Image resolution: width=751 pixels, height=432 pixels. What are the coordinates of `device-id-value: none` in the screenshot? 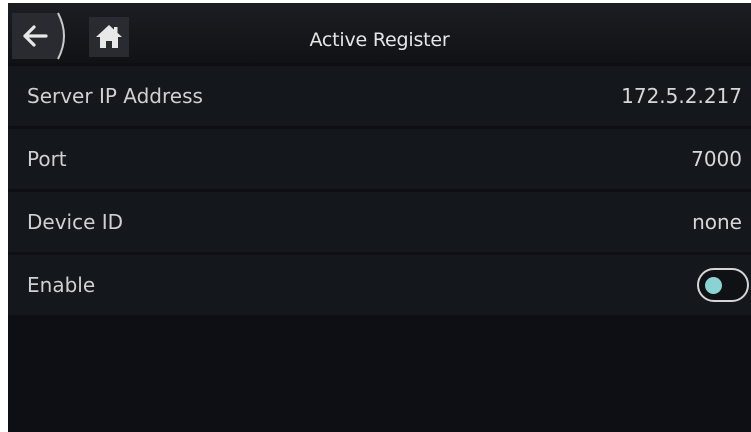 It's located at (717, 222).